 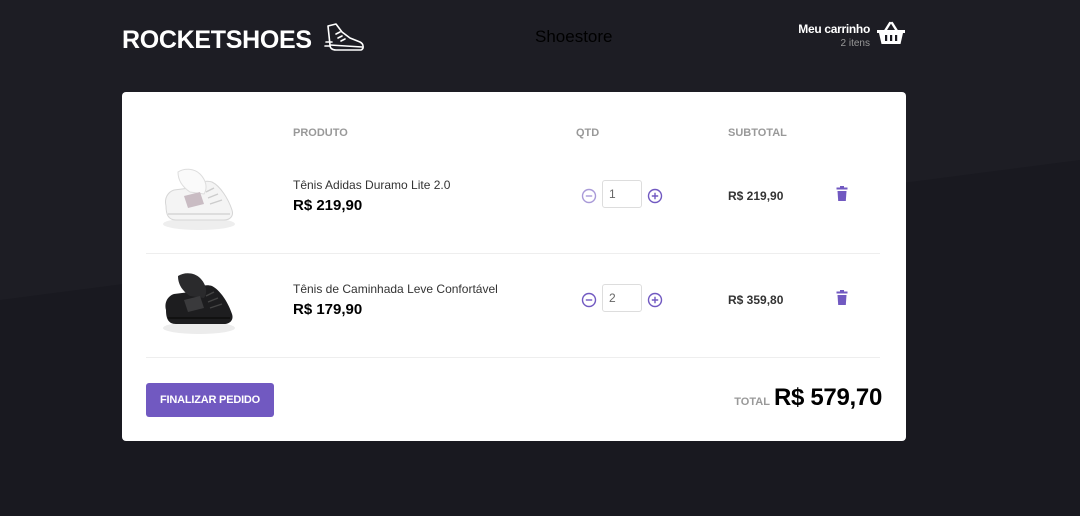 What do you see at coordinates (757, 133) in the screenshot?
I see `column-header-subtotal: SUBTOTAL` at bounding box center [757, 133].